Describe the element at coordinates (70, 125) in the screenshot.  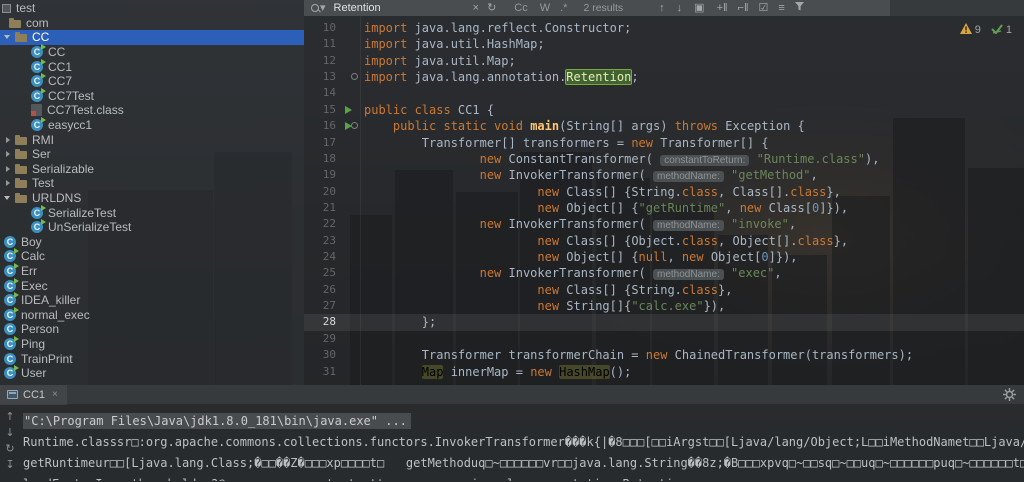
I see `tree-item-label: easycc1` at that location.